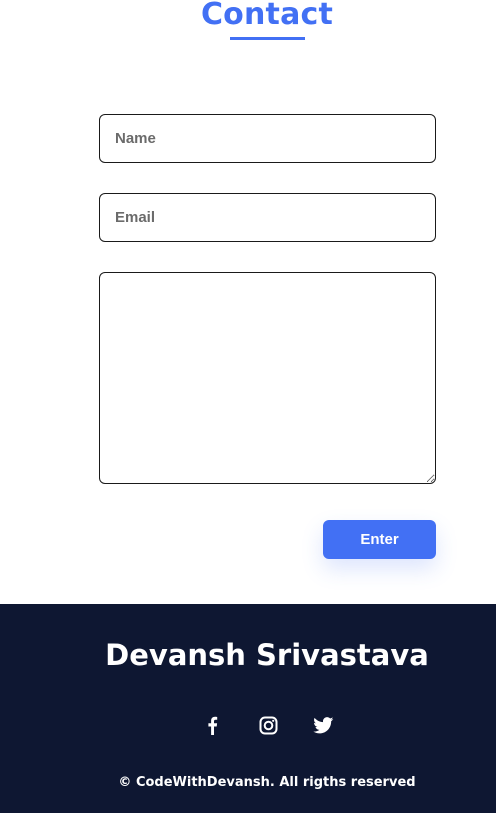 The width and height of the screenshot is (496, 813). I want to click on facebook-icon, so click(212, 725).